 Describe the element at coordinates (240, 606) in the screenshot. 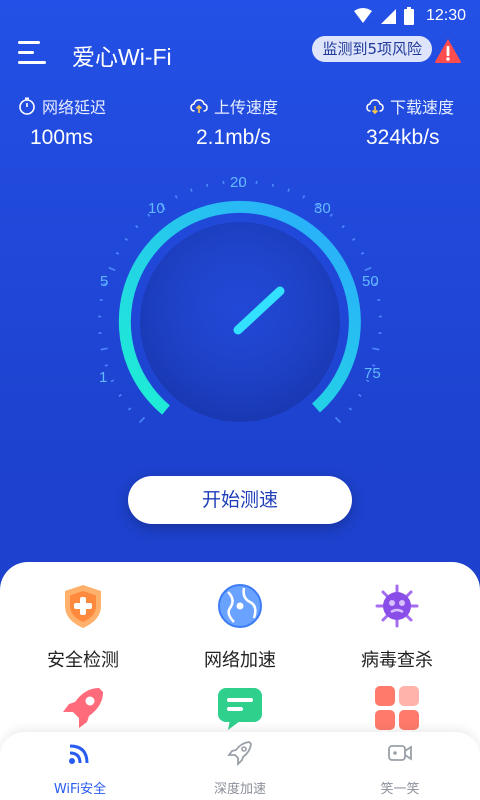

I see `globe-icon` at that location.